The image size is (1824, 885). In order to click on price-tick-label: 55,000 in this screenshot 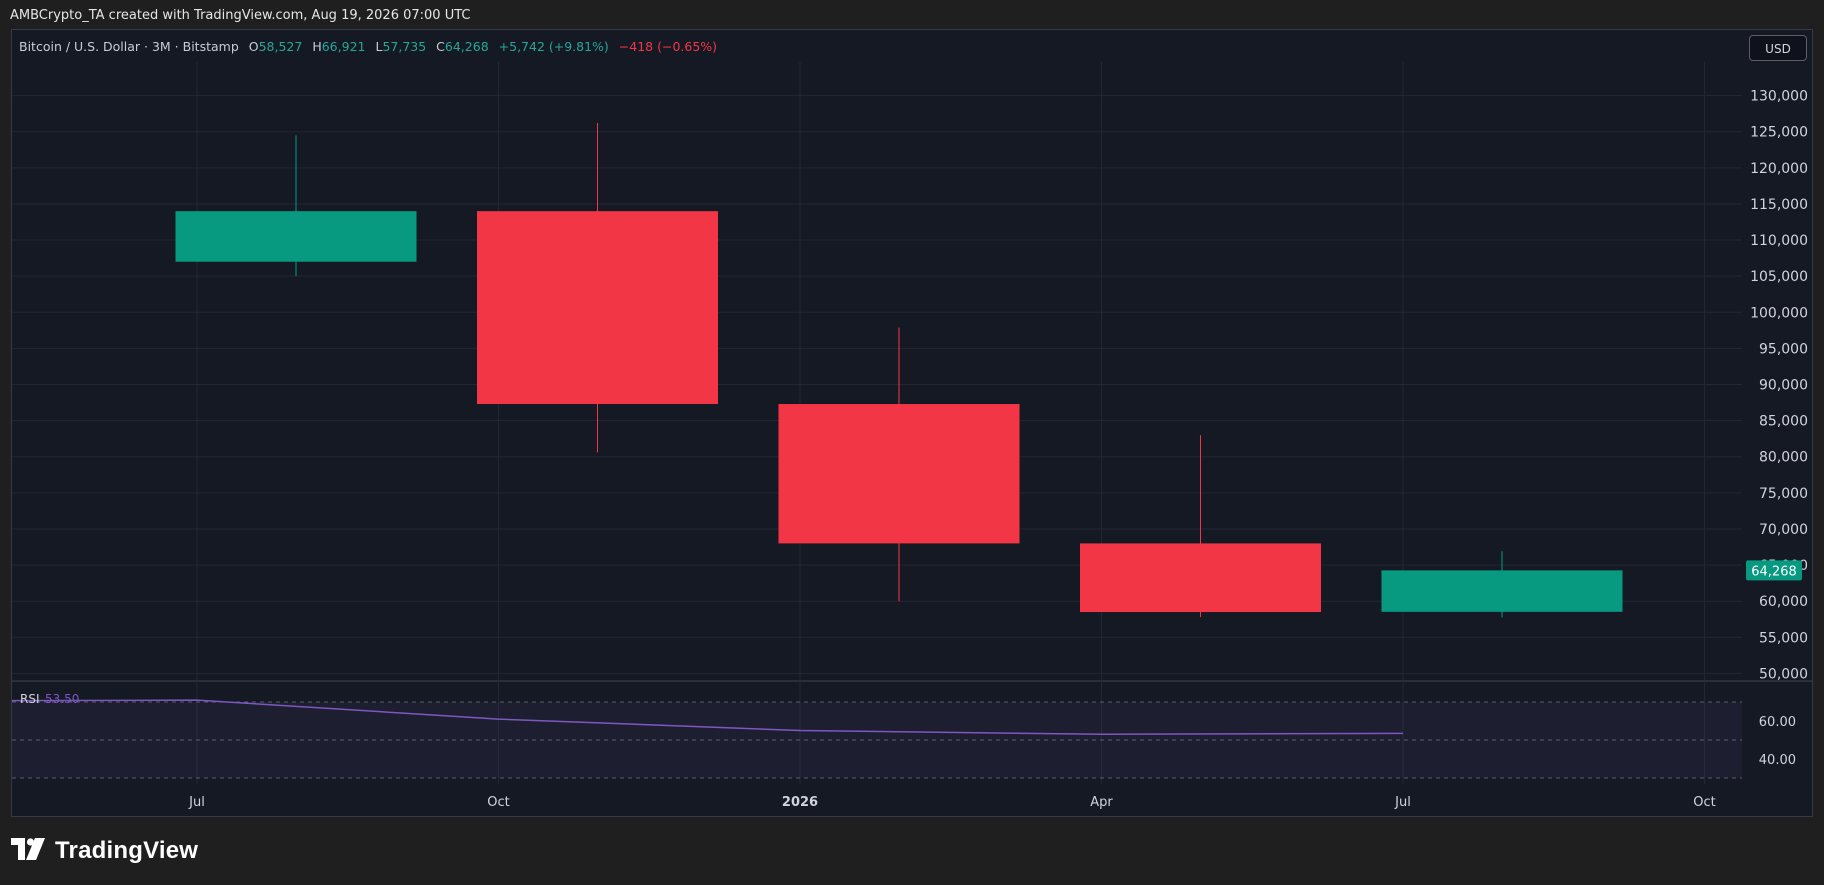, I will do `click(1783, 638)`.